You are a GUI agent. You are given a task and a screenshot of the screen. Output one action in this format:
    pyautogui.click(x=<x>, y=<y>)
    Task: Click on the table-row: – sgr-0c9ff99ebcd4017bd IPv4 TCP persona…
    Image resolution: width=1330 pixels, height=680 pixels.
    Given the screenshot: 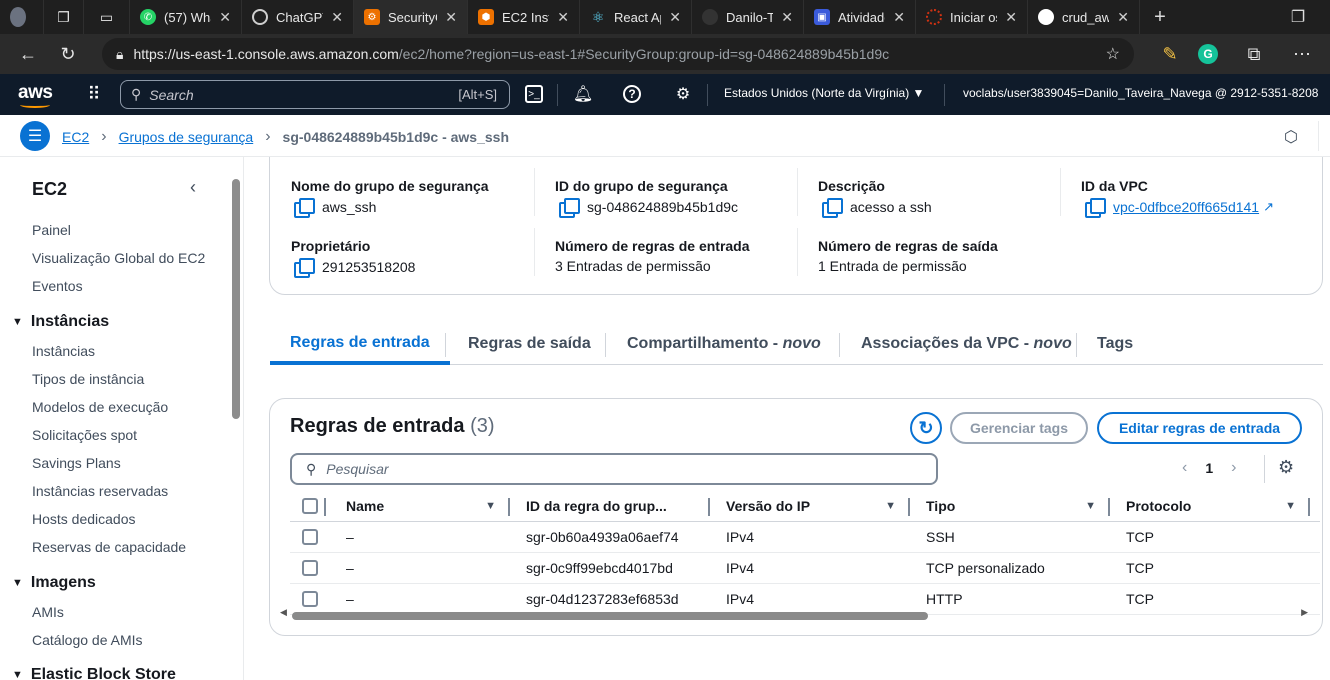 What is the action you would take?
    pyautogui.click(x=805, y=568)
    